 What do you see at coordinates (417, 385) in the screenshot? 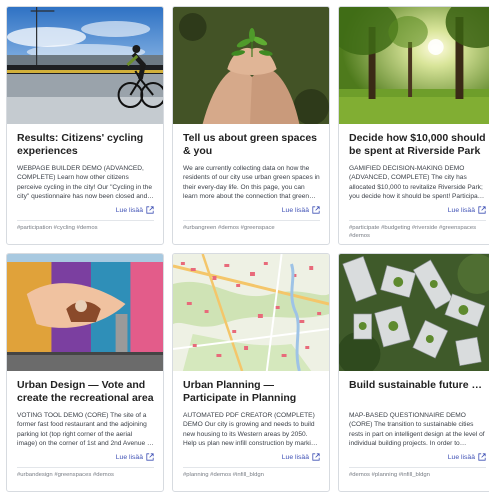
I see `card-title: Build sustainable future with us` at bounding box center [417, 385].